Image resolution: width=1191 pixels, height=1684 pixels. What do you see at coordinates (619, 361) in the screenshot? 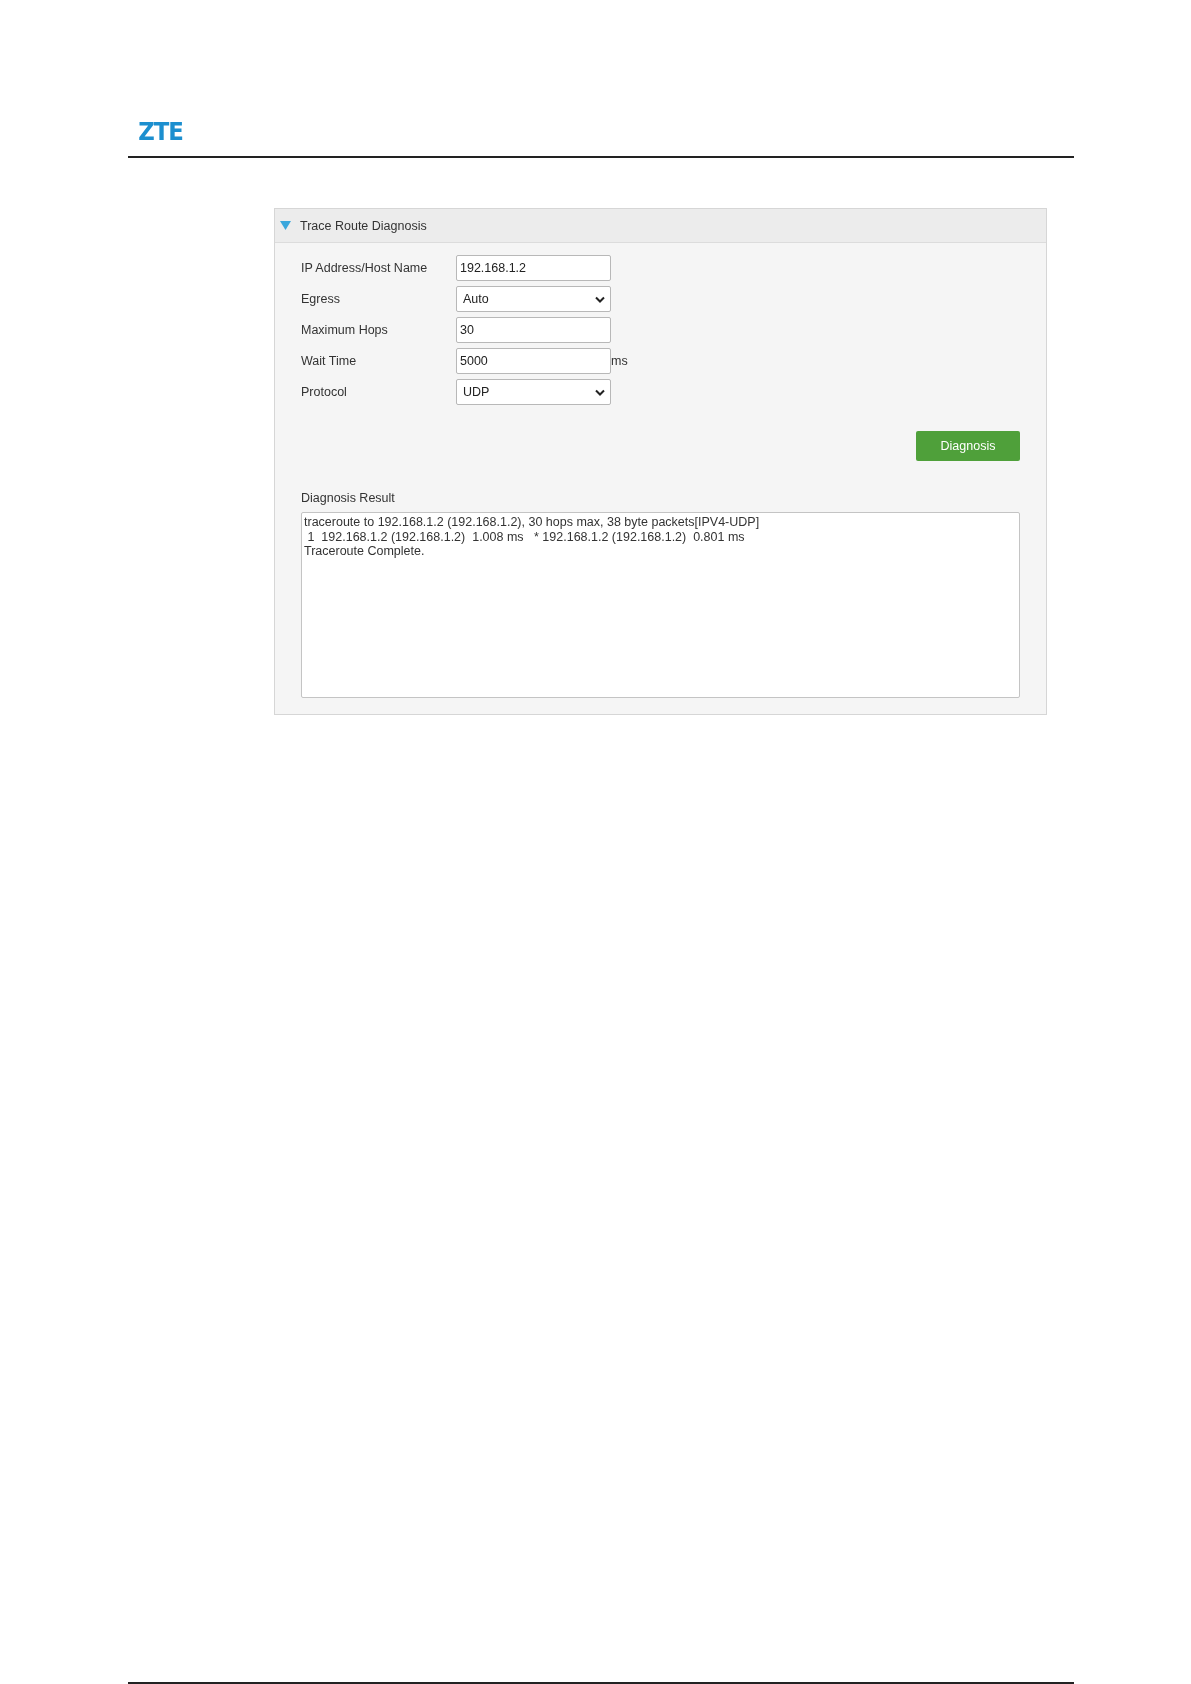
I see `unit-label: ms` at bounding box center [619, 361].